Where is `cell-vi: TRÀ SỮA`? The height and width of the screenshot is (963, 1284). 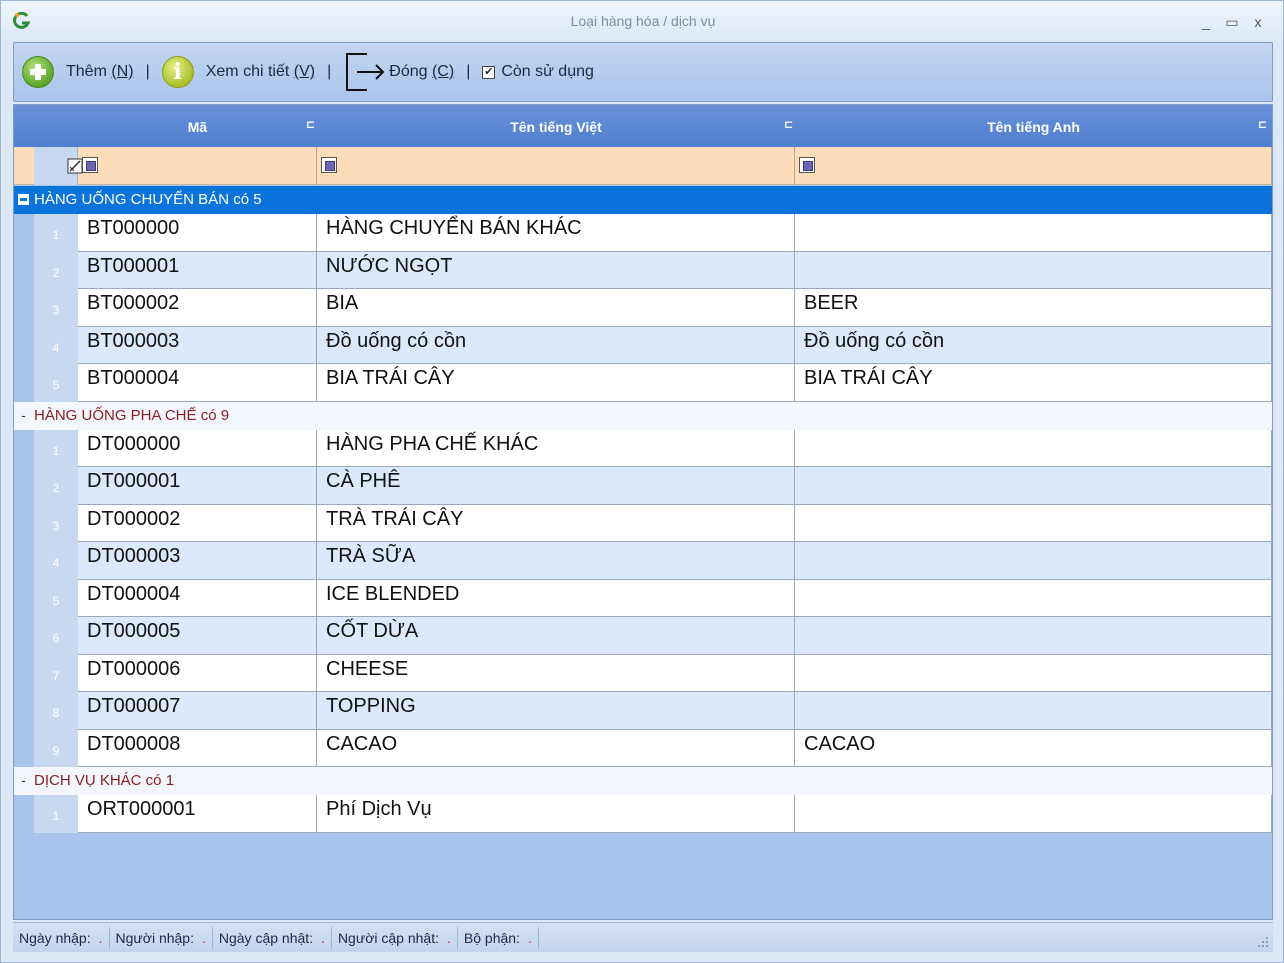 cell-vi: TRÀ SỮA is located at coordinates (556, 561).